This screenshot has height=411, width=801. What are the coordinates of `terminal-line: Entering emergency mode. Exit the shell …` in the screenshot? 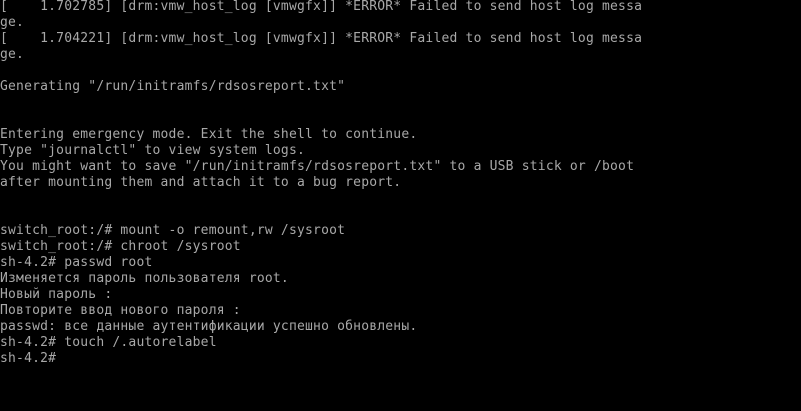 It's located at (209, 134).